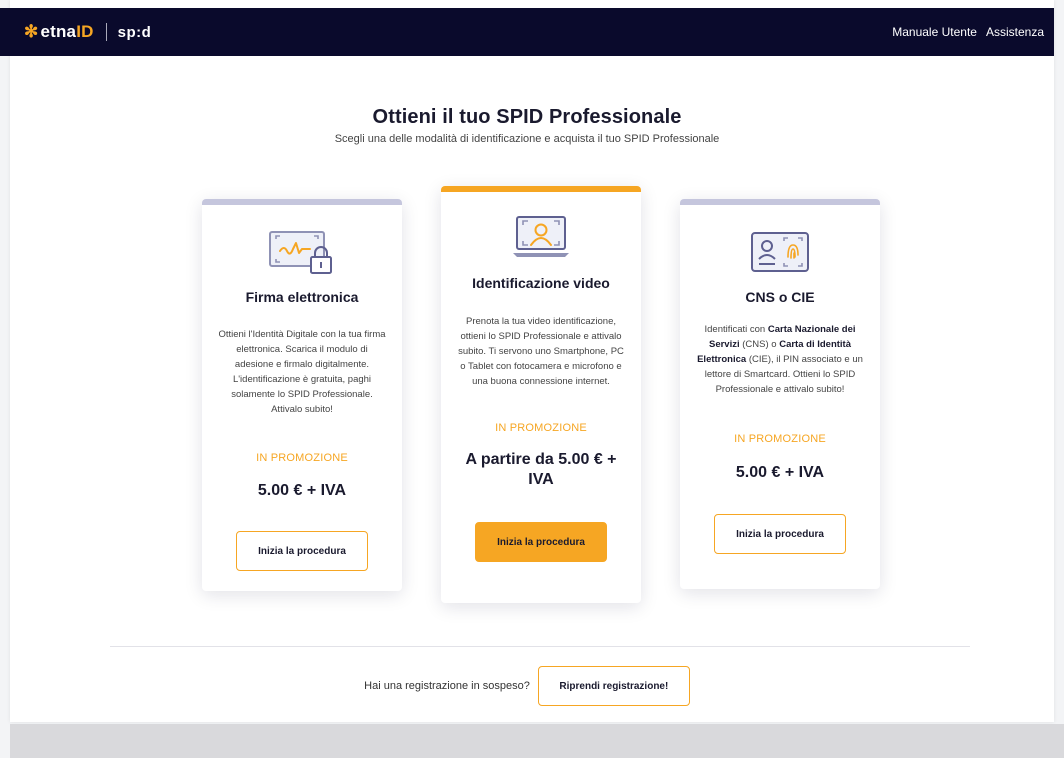 The width and height of the screenshot is (1064, 758). What do you see at coordinates (780, 297) in the screenshot?
I see `card-title: CNS o CIE` at bounding box center [780, 297].